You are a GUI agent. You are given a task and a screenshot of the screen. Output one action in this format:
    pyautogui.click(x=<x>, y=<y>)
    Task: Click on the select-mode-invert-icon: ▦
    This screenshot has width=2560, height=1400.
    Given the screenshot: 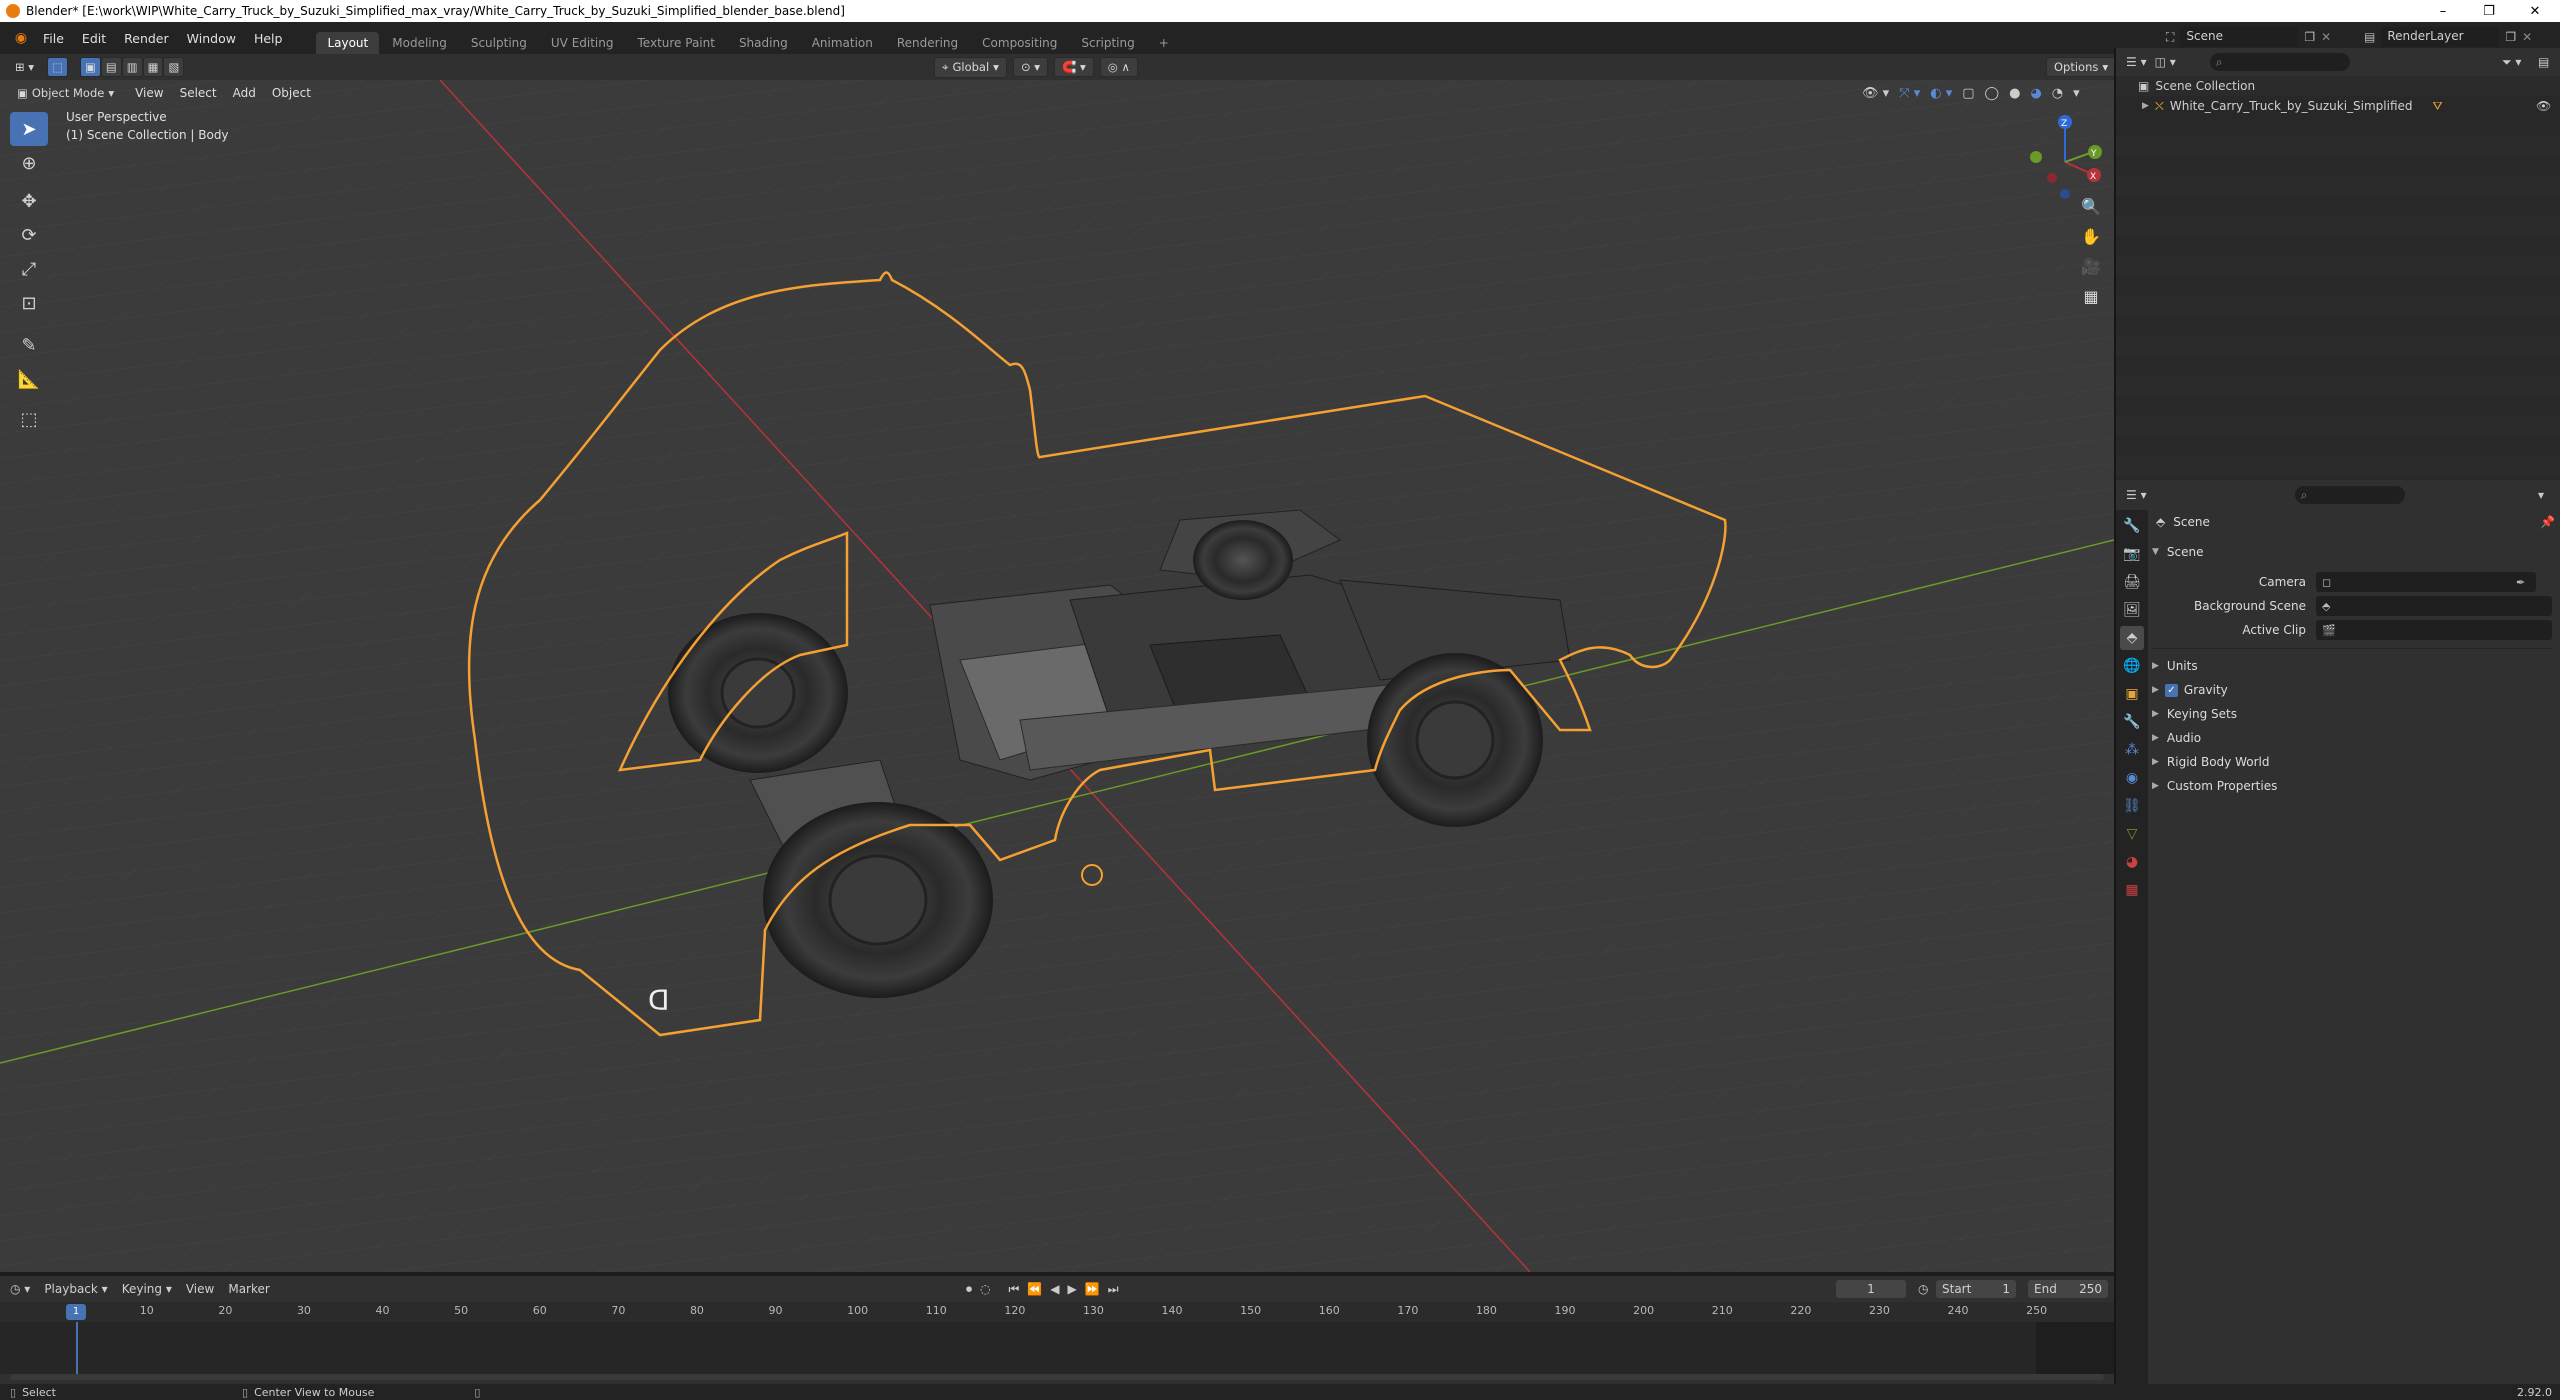 What is the action you would take?
    pyautogui.click(x=153, y=67)
    